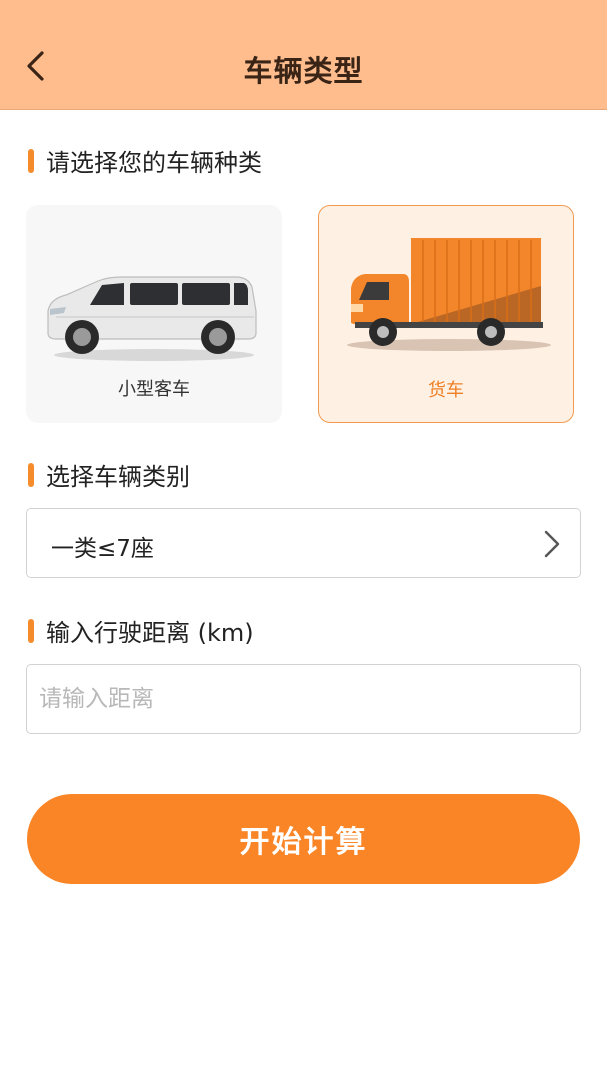 This screenshot has height=1080, width=607. Describe the element at coordinates (303, 543) in the screenshot. I see `vehicle-category-select: 一类≤7座` at that location.